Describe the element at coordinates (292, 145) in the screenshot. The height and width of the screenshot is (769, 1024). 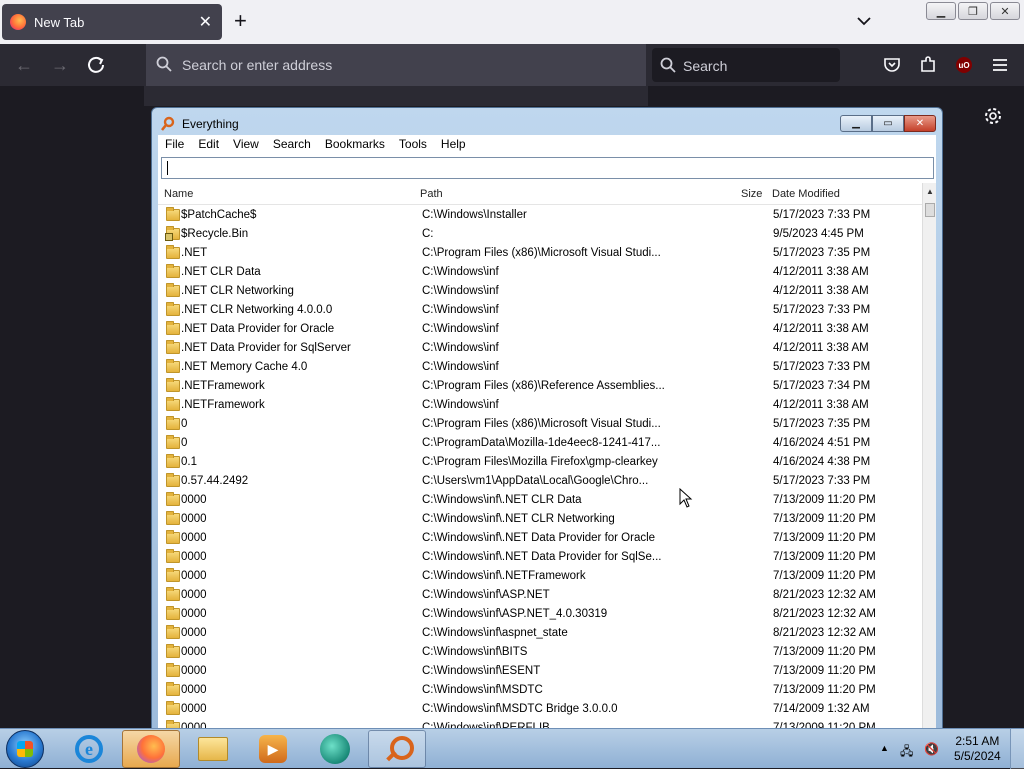
I see `menu-search: Search` at that location.